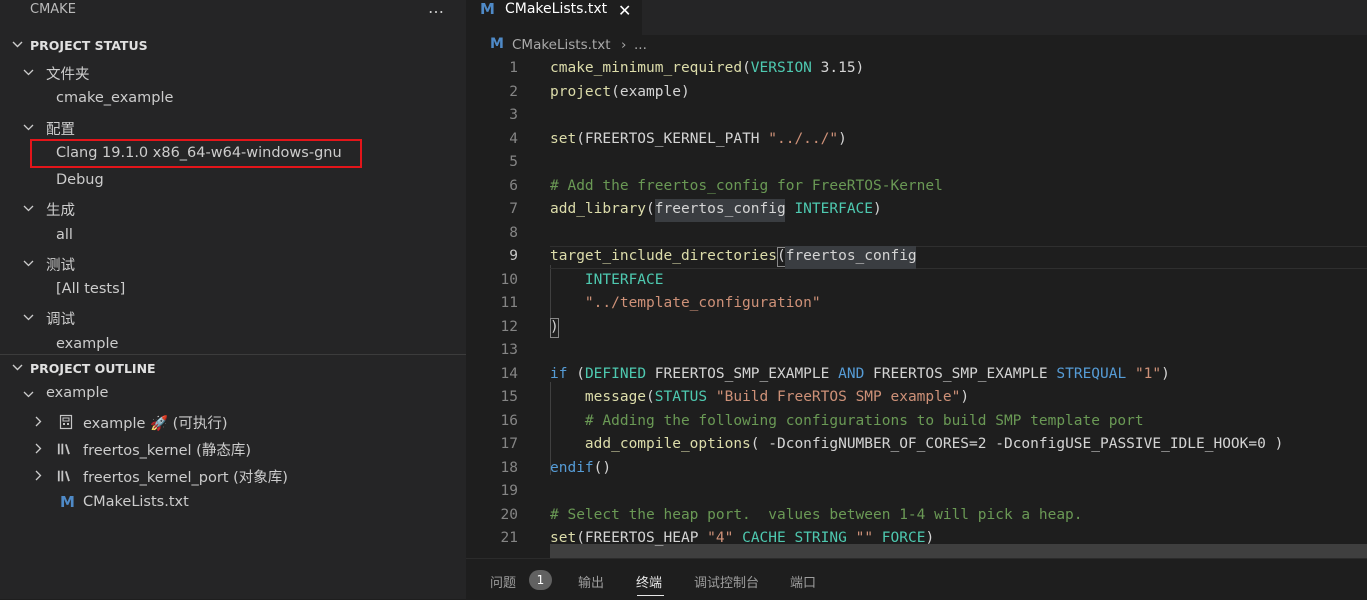 Image resolution: width=1367 pixels, height=600 pixels. I want to click on status-group-build: 生成, so click(233, 209).